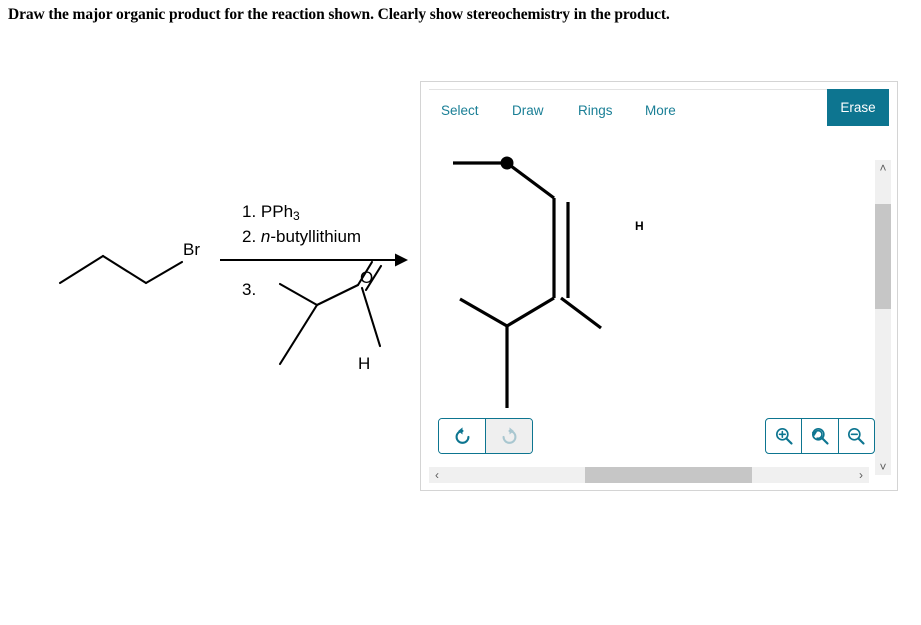 The width and height of the screenshot is (921, 625). What do you see at coordinates (528, 111) in the screenshot?
I see `tab-draw: Draw` at bounding box center [528, 111].